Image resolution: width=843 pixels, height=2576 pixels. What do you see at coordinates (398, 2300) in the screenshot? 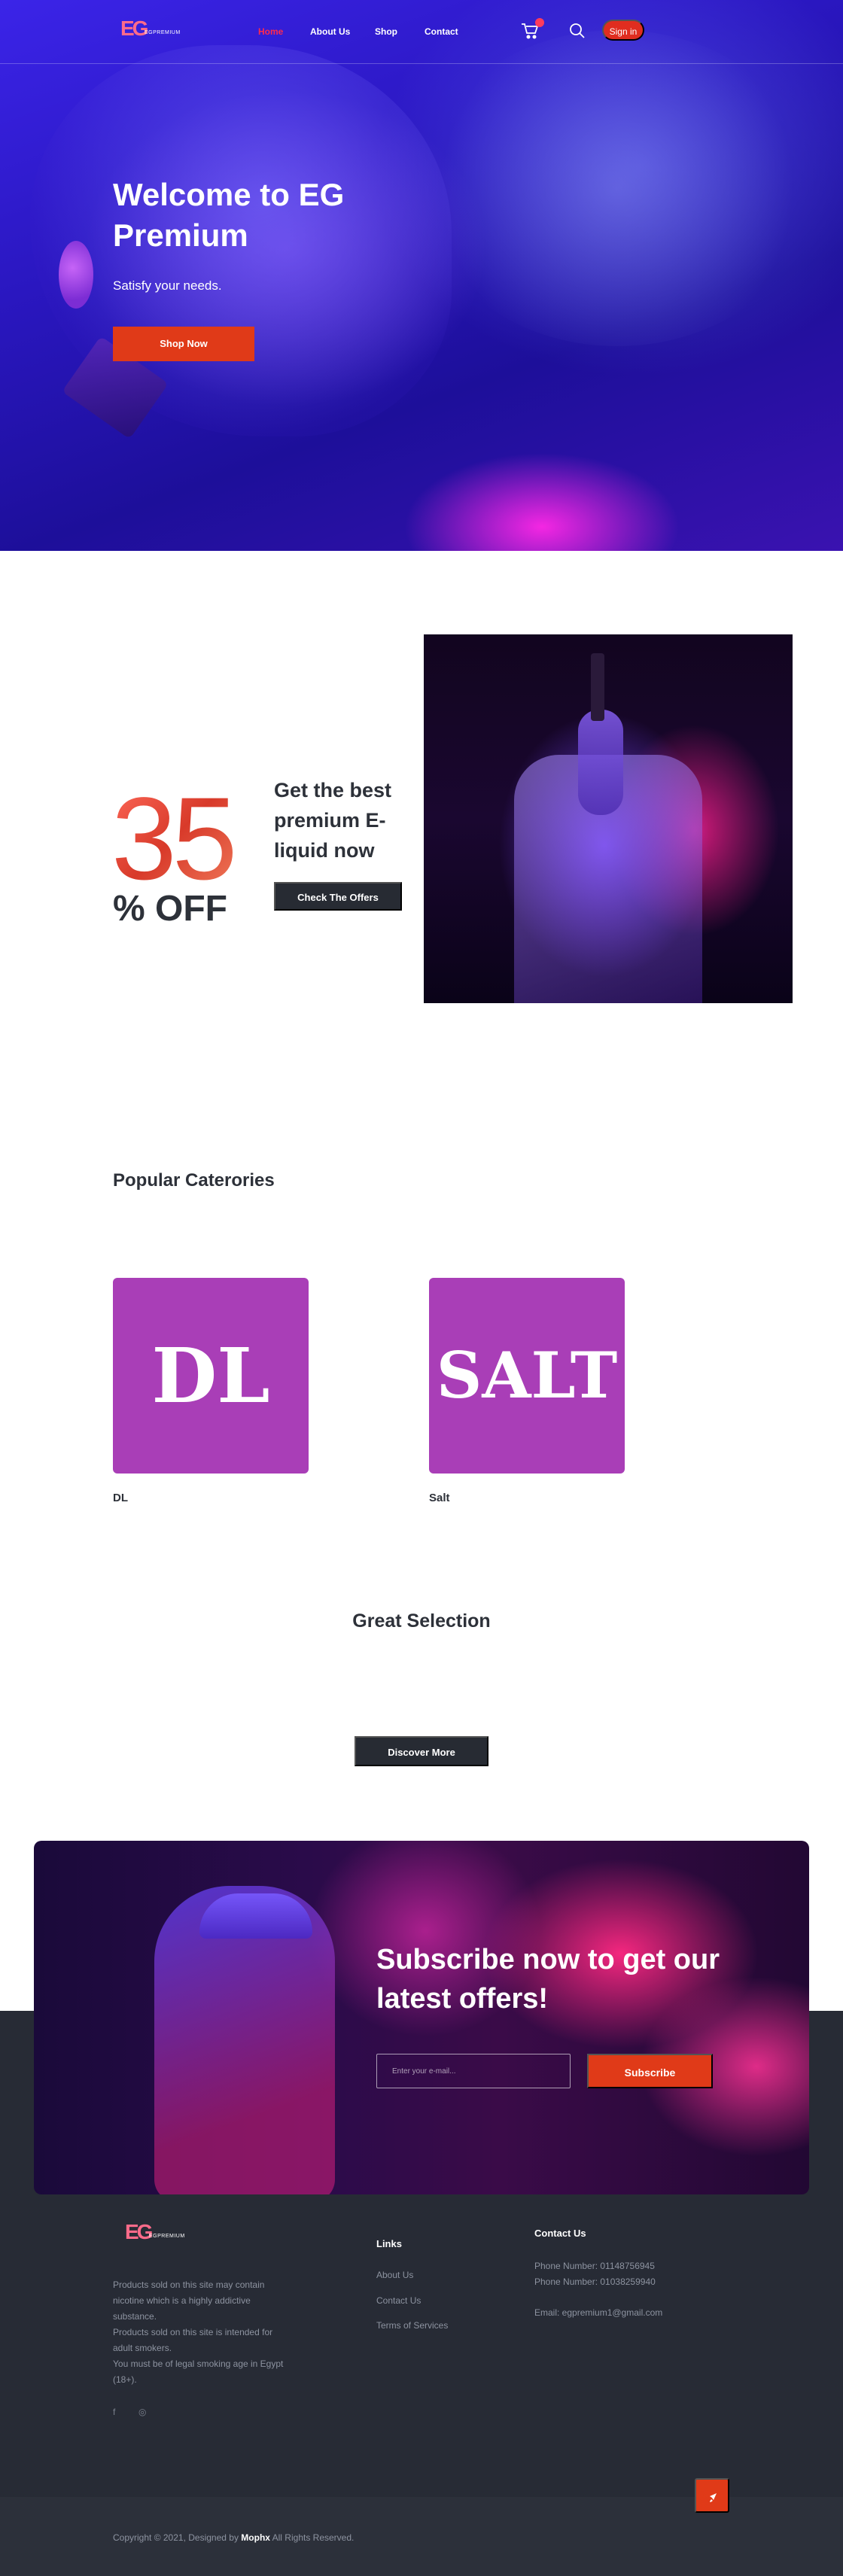
I see `footer-link-contact-us: Contact Us` at bounding box center [398, 2300].